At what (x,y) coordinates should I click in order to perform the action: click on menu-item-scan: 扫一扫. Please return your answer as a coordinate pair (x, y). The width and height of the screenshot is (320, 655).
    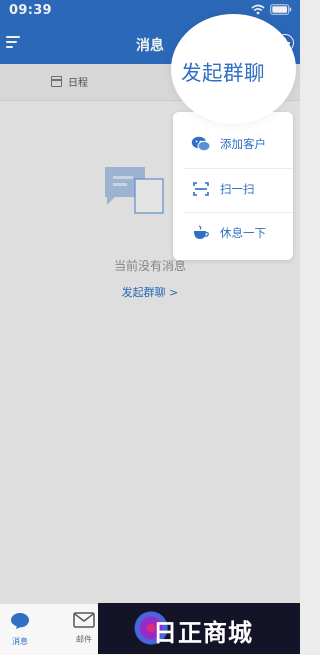
    Looking at the image, I should click on (233, 189).